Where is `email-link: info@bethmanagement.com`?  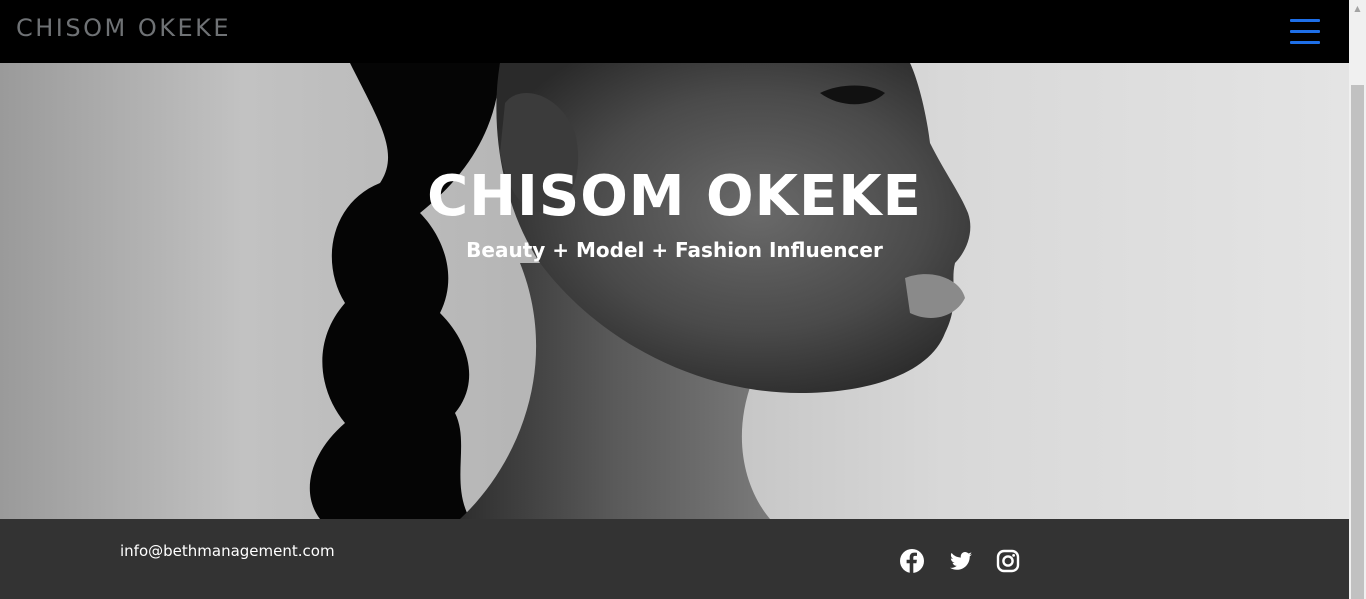 email-link: info@bethmanagement.com is located at coordinates (227, 551).